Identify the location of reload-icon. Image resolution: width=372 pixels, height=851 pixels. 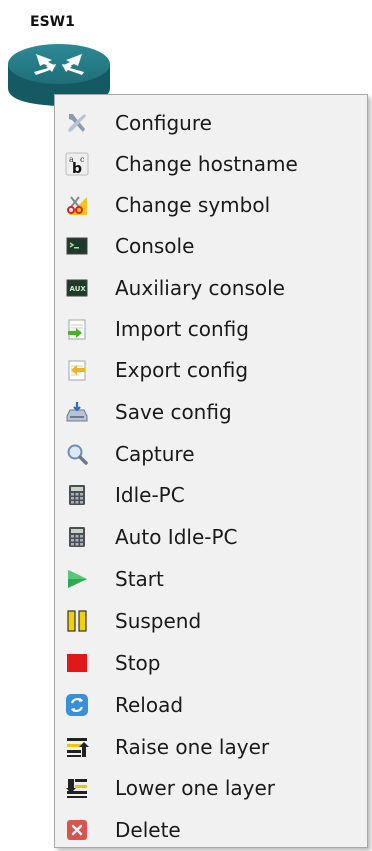
(77, 705).